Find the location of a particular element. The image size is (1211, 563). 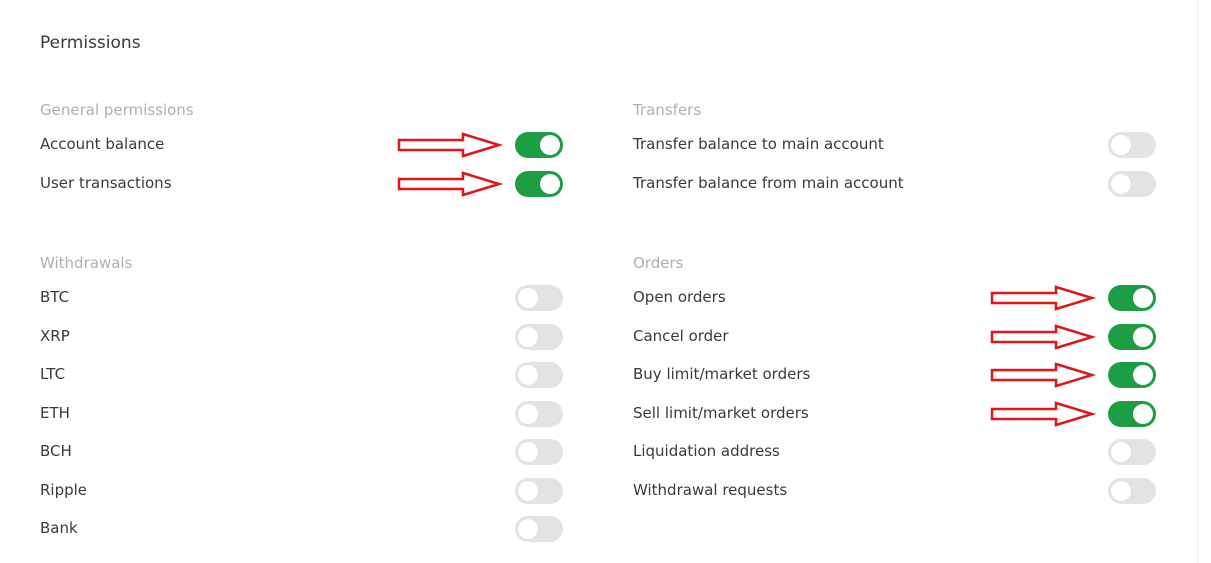

section-header-withdrawals: Withdrawals is located at coordinates (86, 263).